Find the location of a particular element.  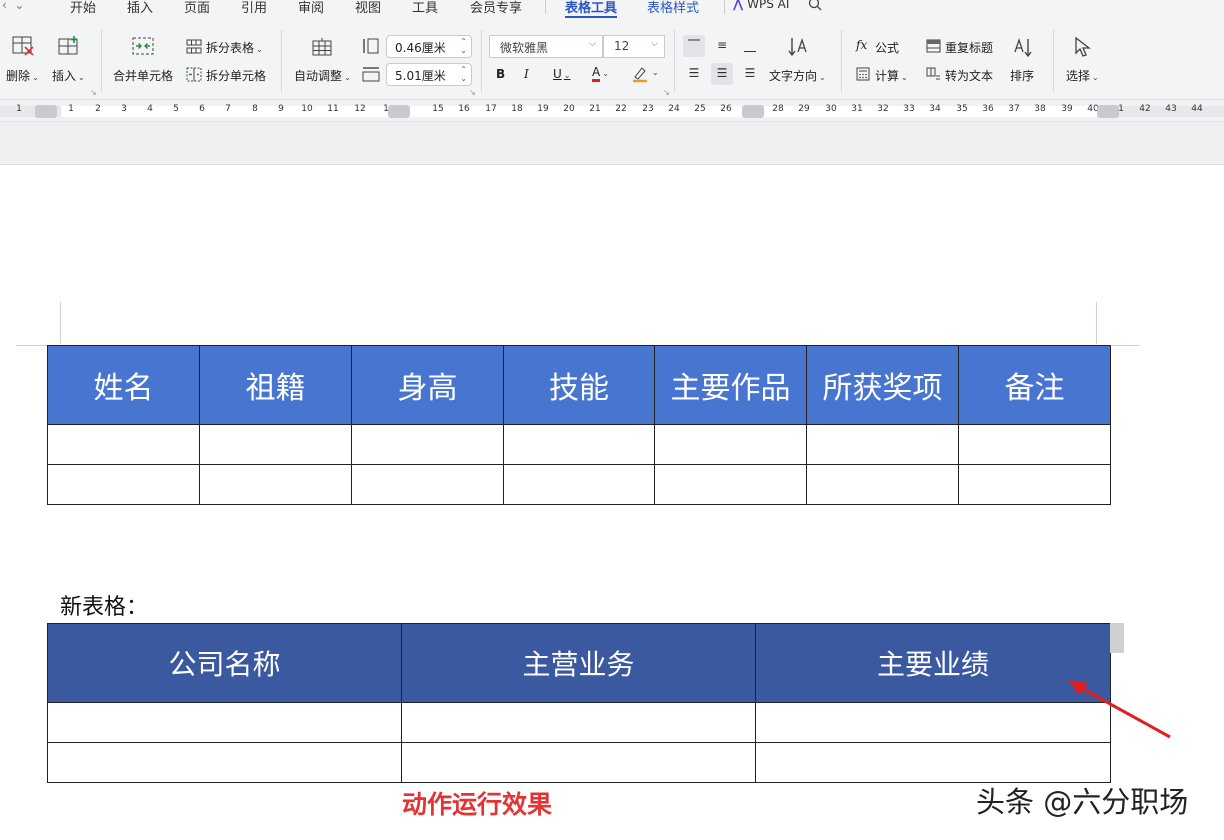

header-cell: 姓名 is located at coordinates (123, 385).